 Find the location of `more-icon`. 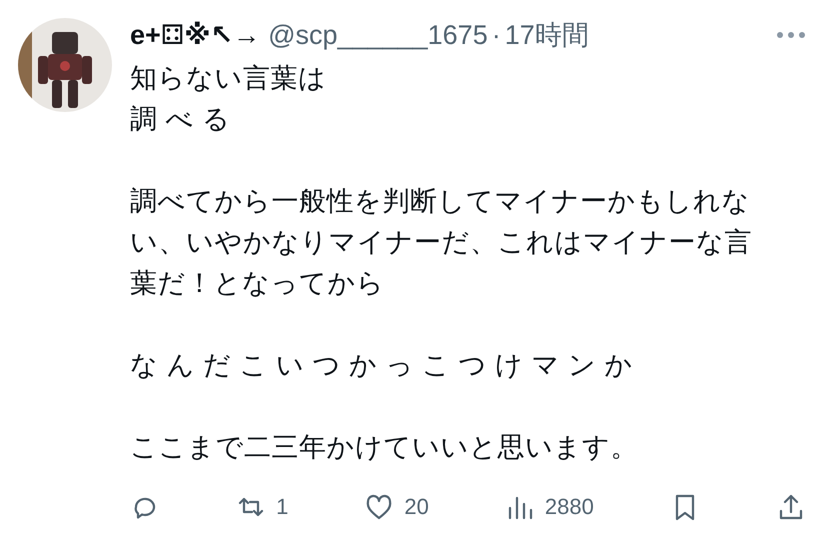

more-icon is located at coordinates (791, 35).